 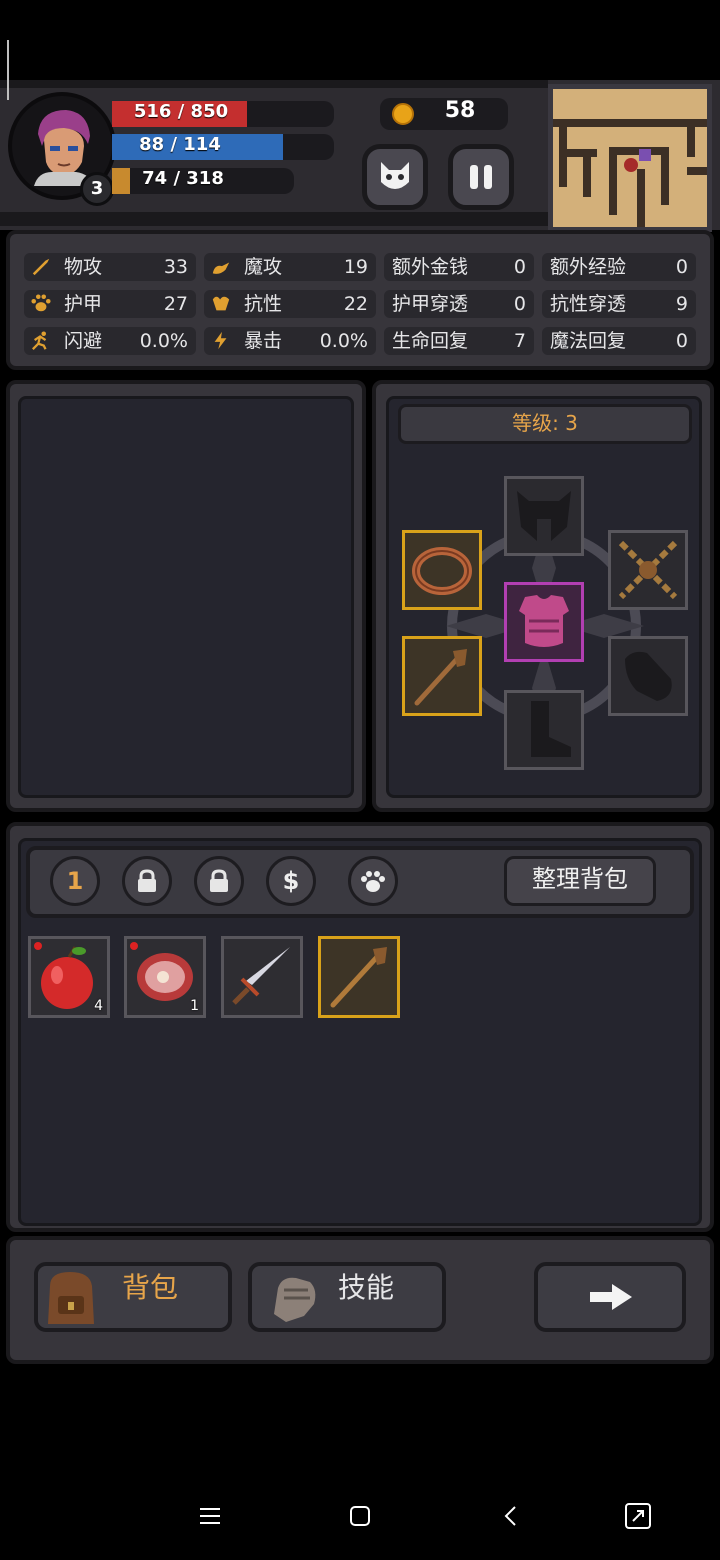 I want to click on pet-button, so click(x=395, y=177).